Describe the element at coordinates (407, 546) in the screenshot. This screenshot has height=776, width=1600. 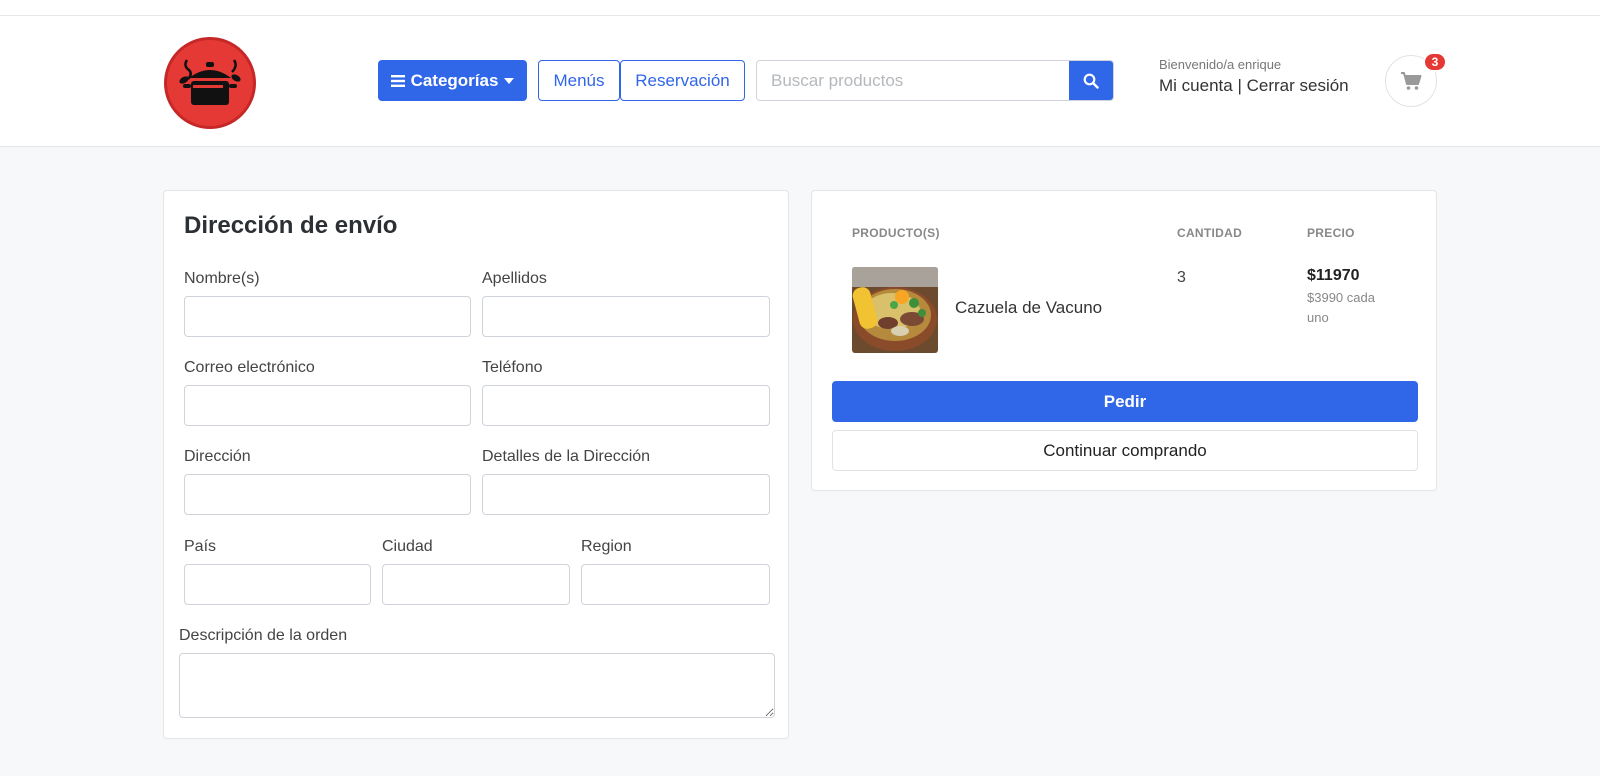
I see `city-label: Ciudad` at that location.